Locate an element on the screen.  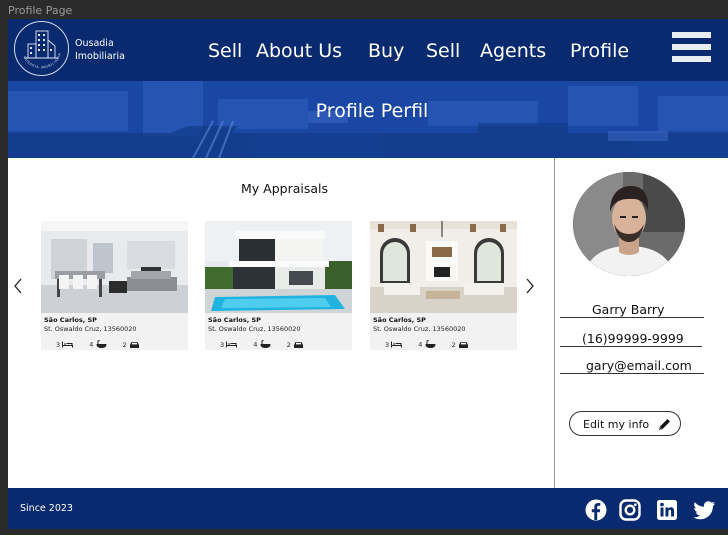
nav-agents: Agents is located at coordinates (513, 51).